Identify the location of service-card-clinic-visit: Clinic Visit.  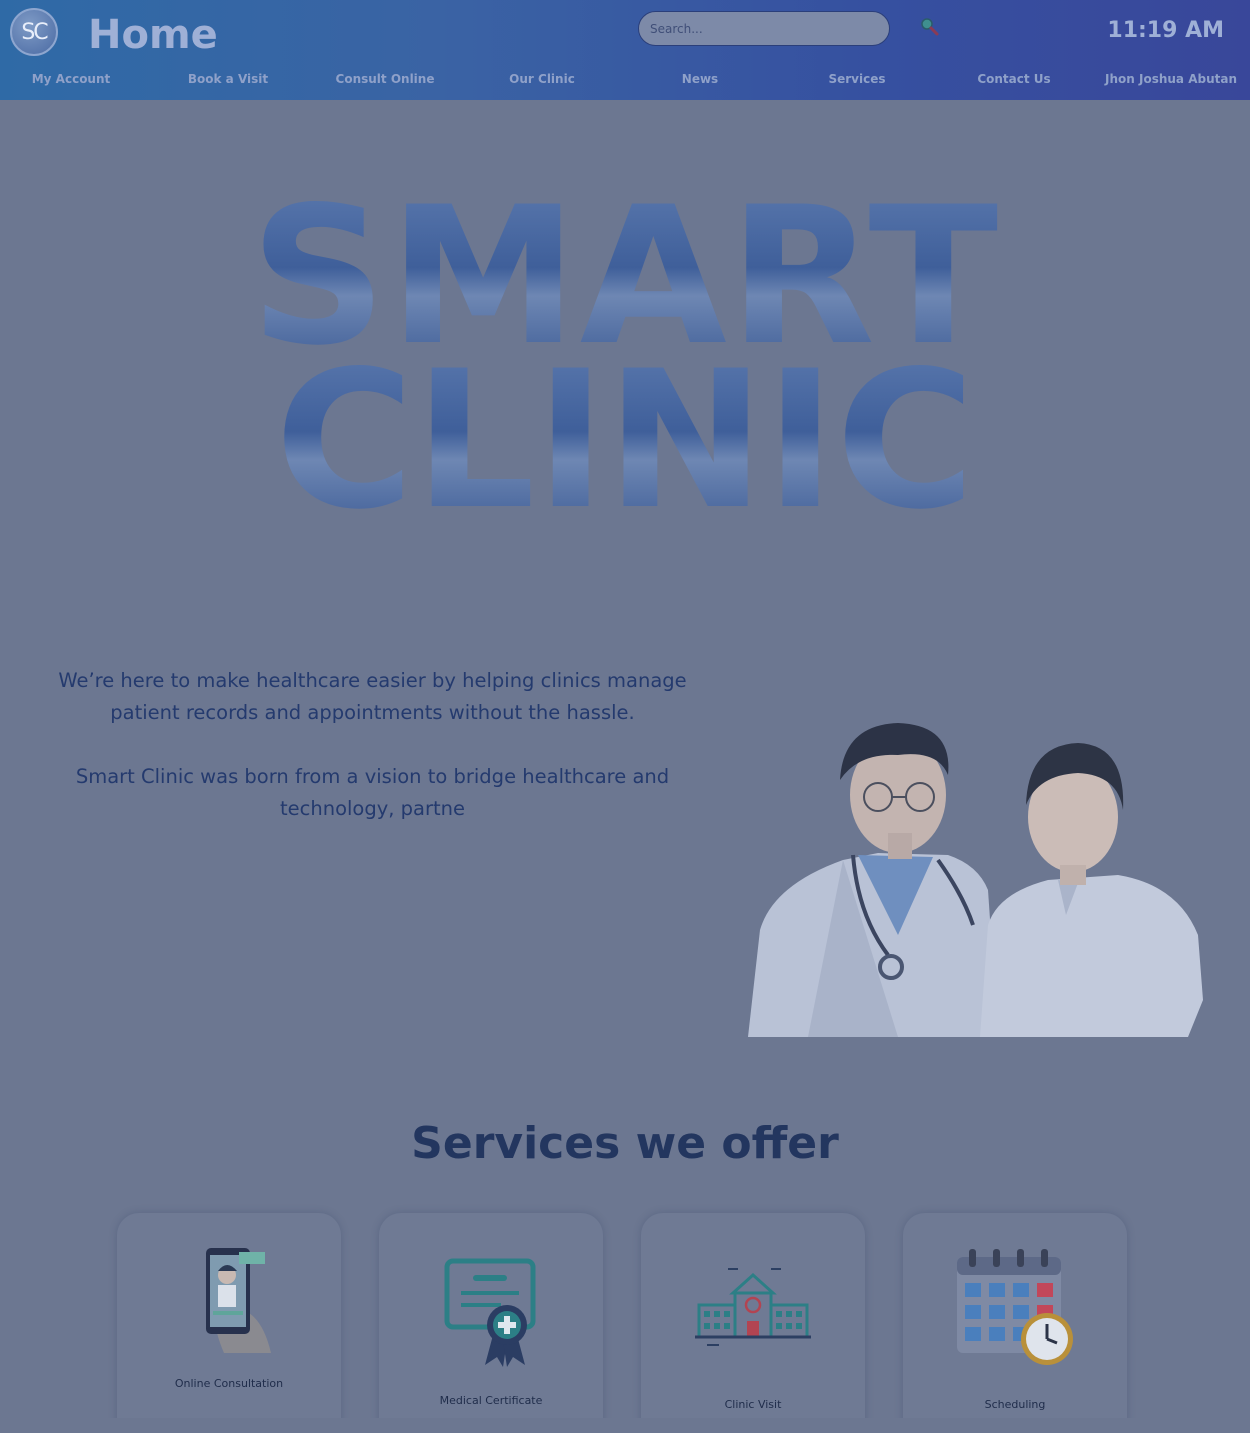
(753, 1323).